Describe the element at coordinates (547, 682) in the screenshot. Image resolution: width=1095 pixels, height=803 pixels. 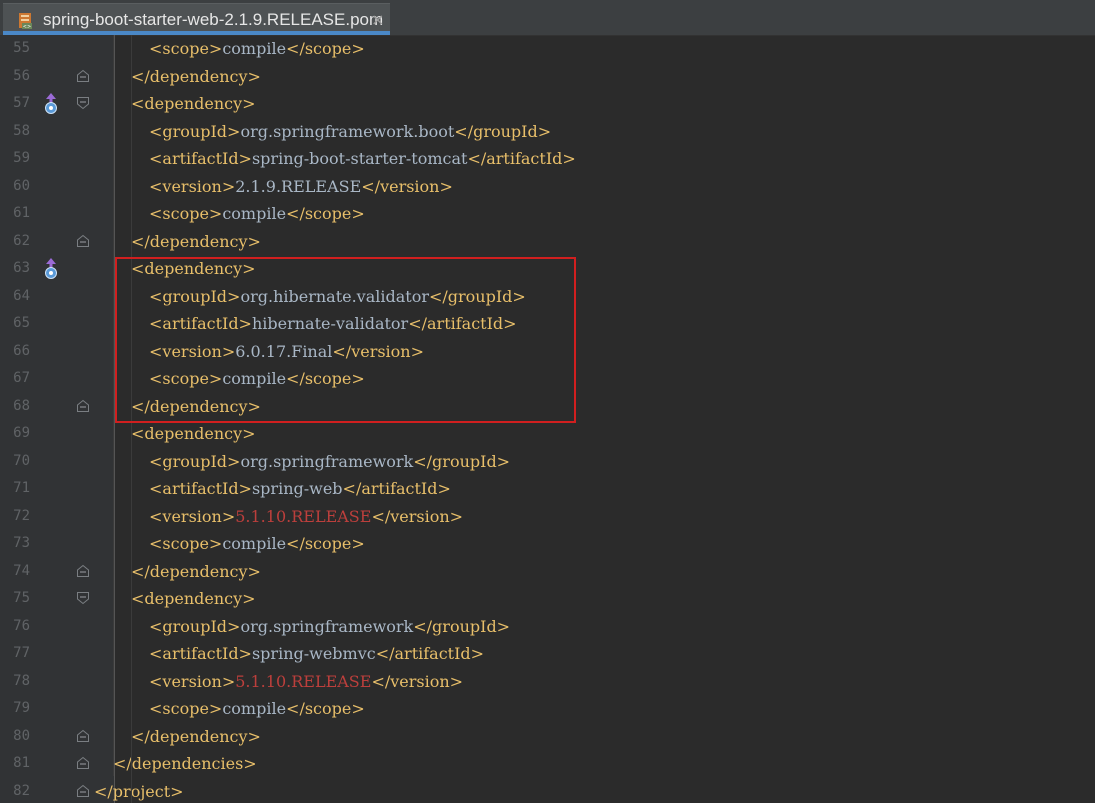
I see `code-line: 78 <version>5.1.10.RELEASE</version>` at that location.